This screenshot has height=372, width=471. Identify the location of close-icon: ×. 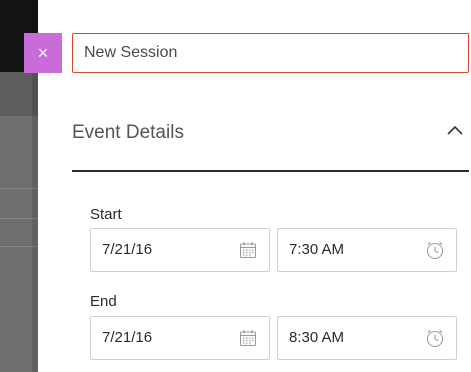
(43, 52).